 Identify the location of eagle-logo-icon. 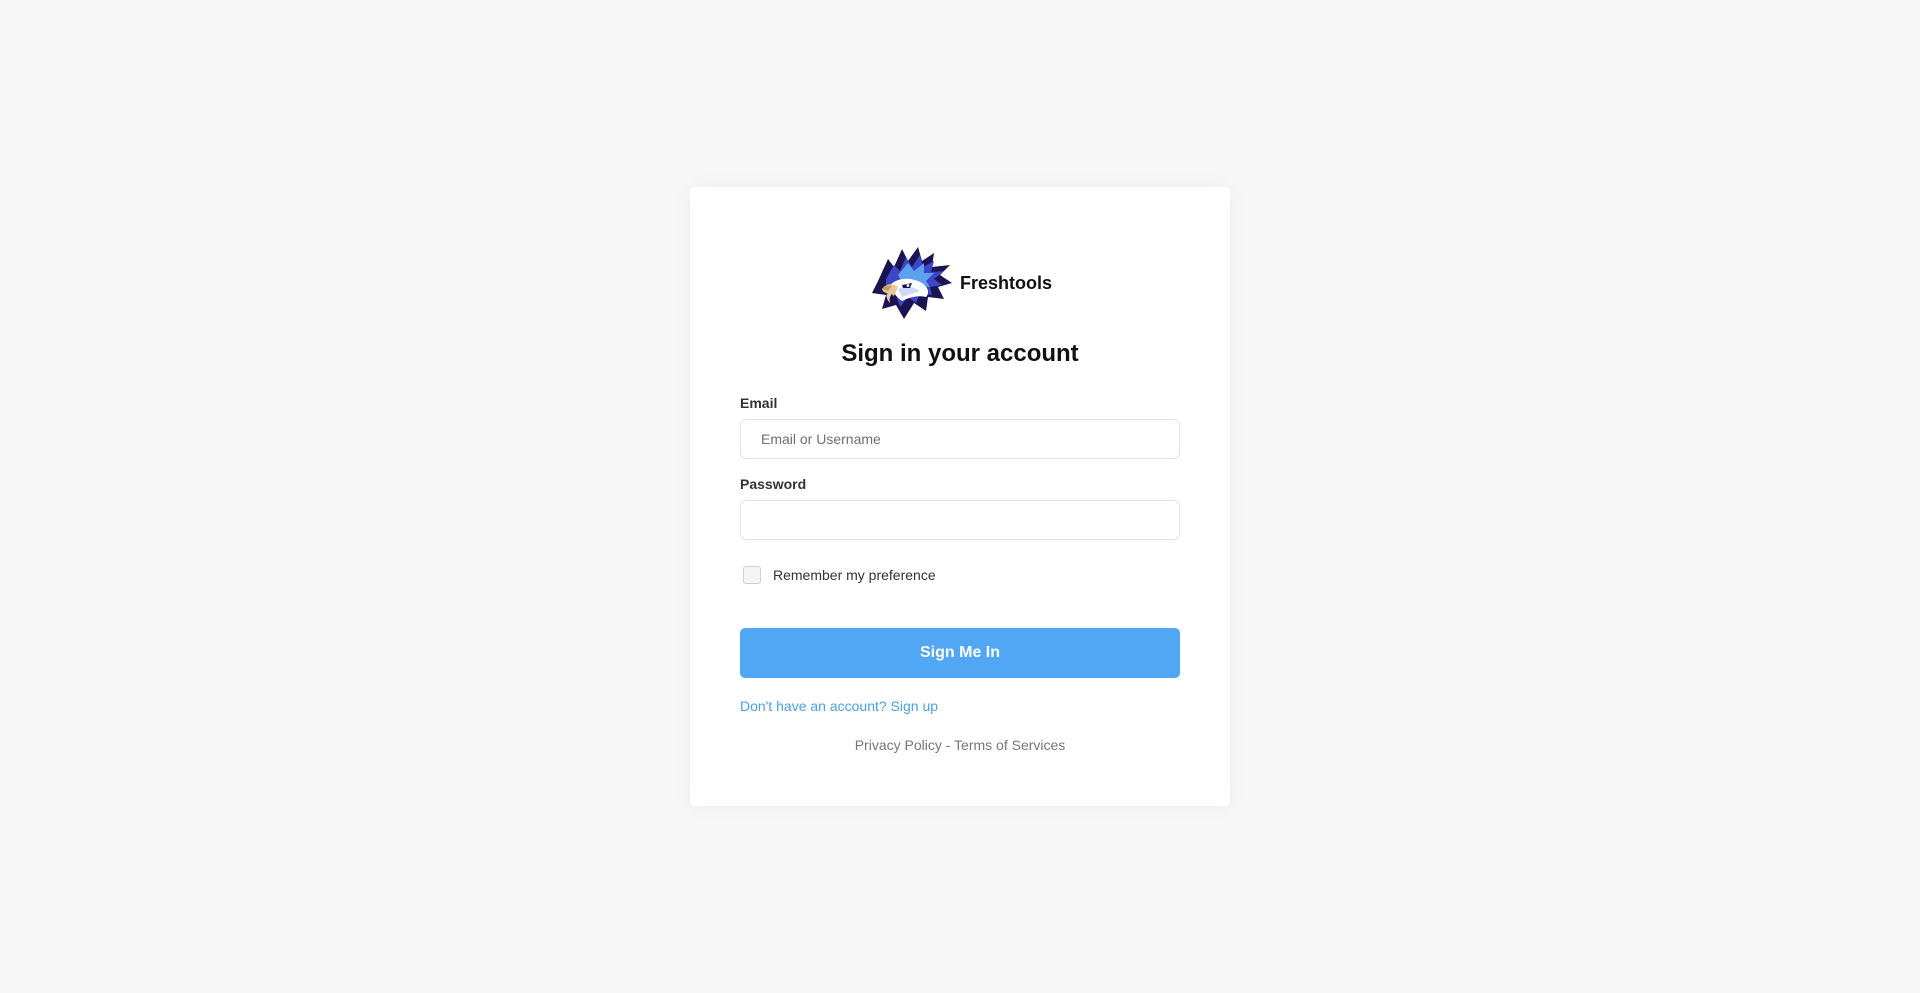
(911, 283).